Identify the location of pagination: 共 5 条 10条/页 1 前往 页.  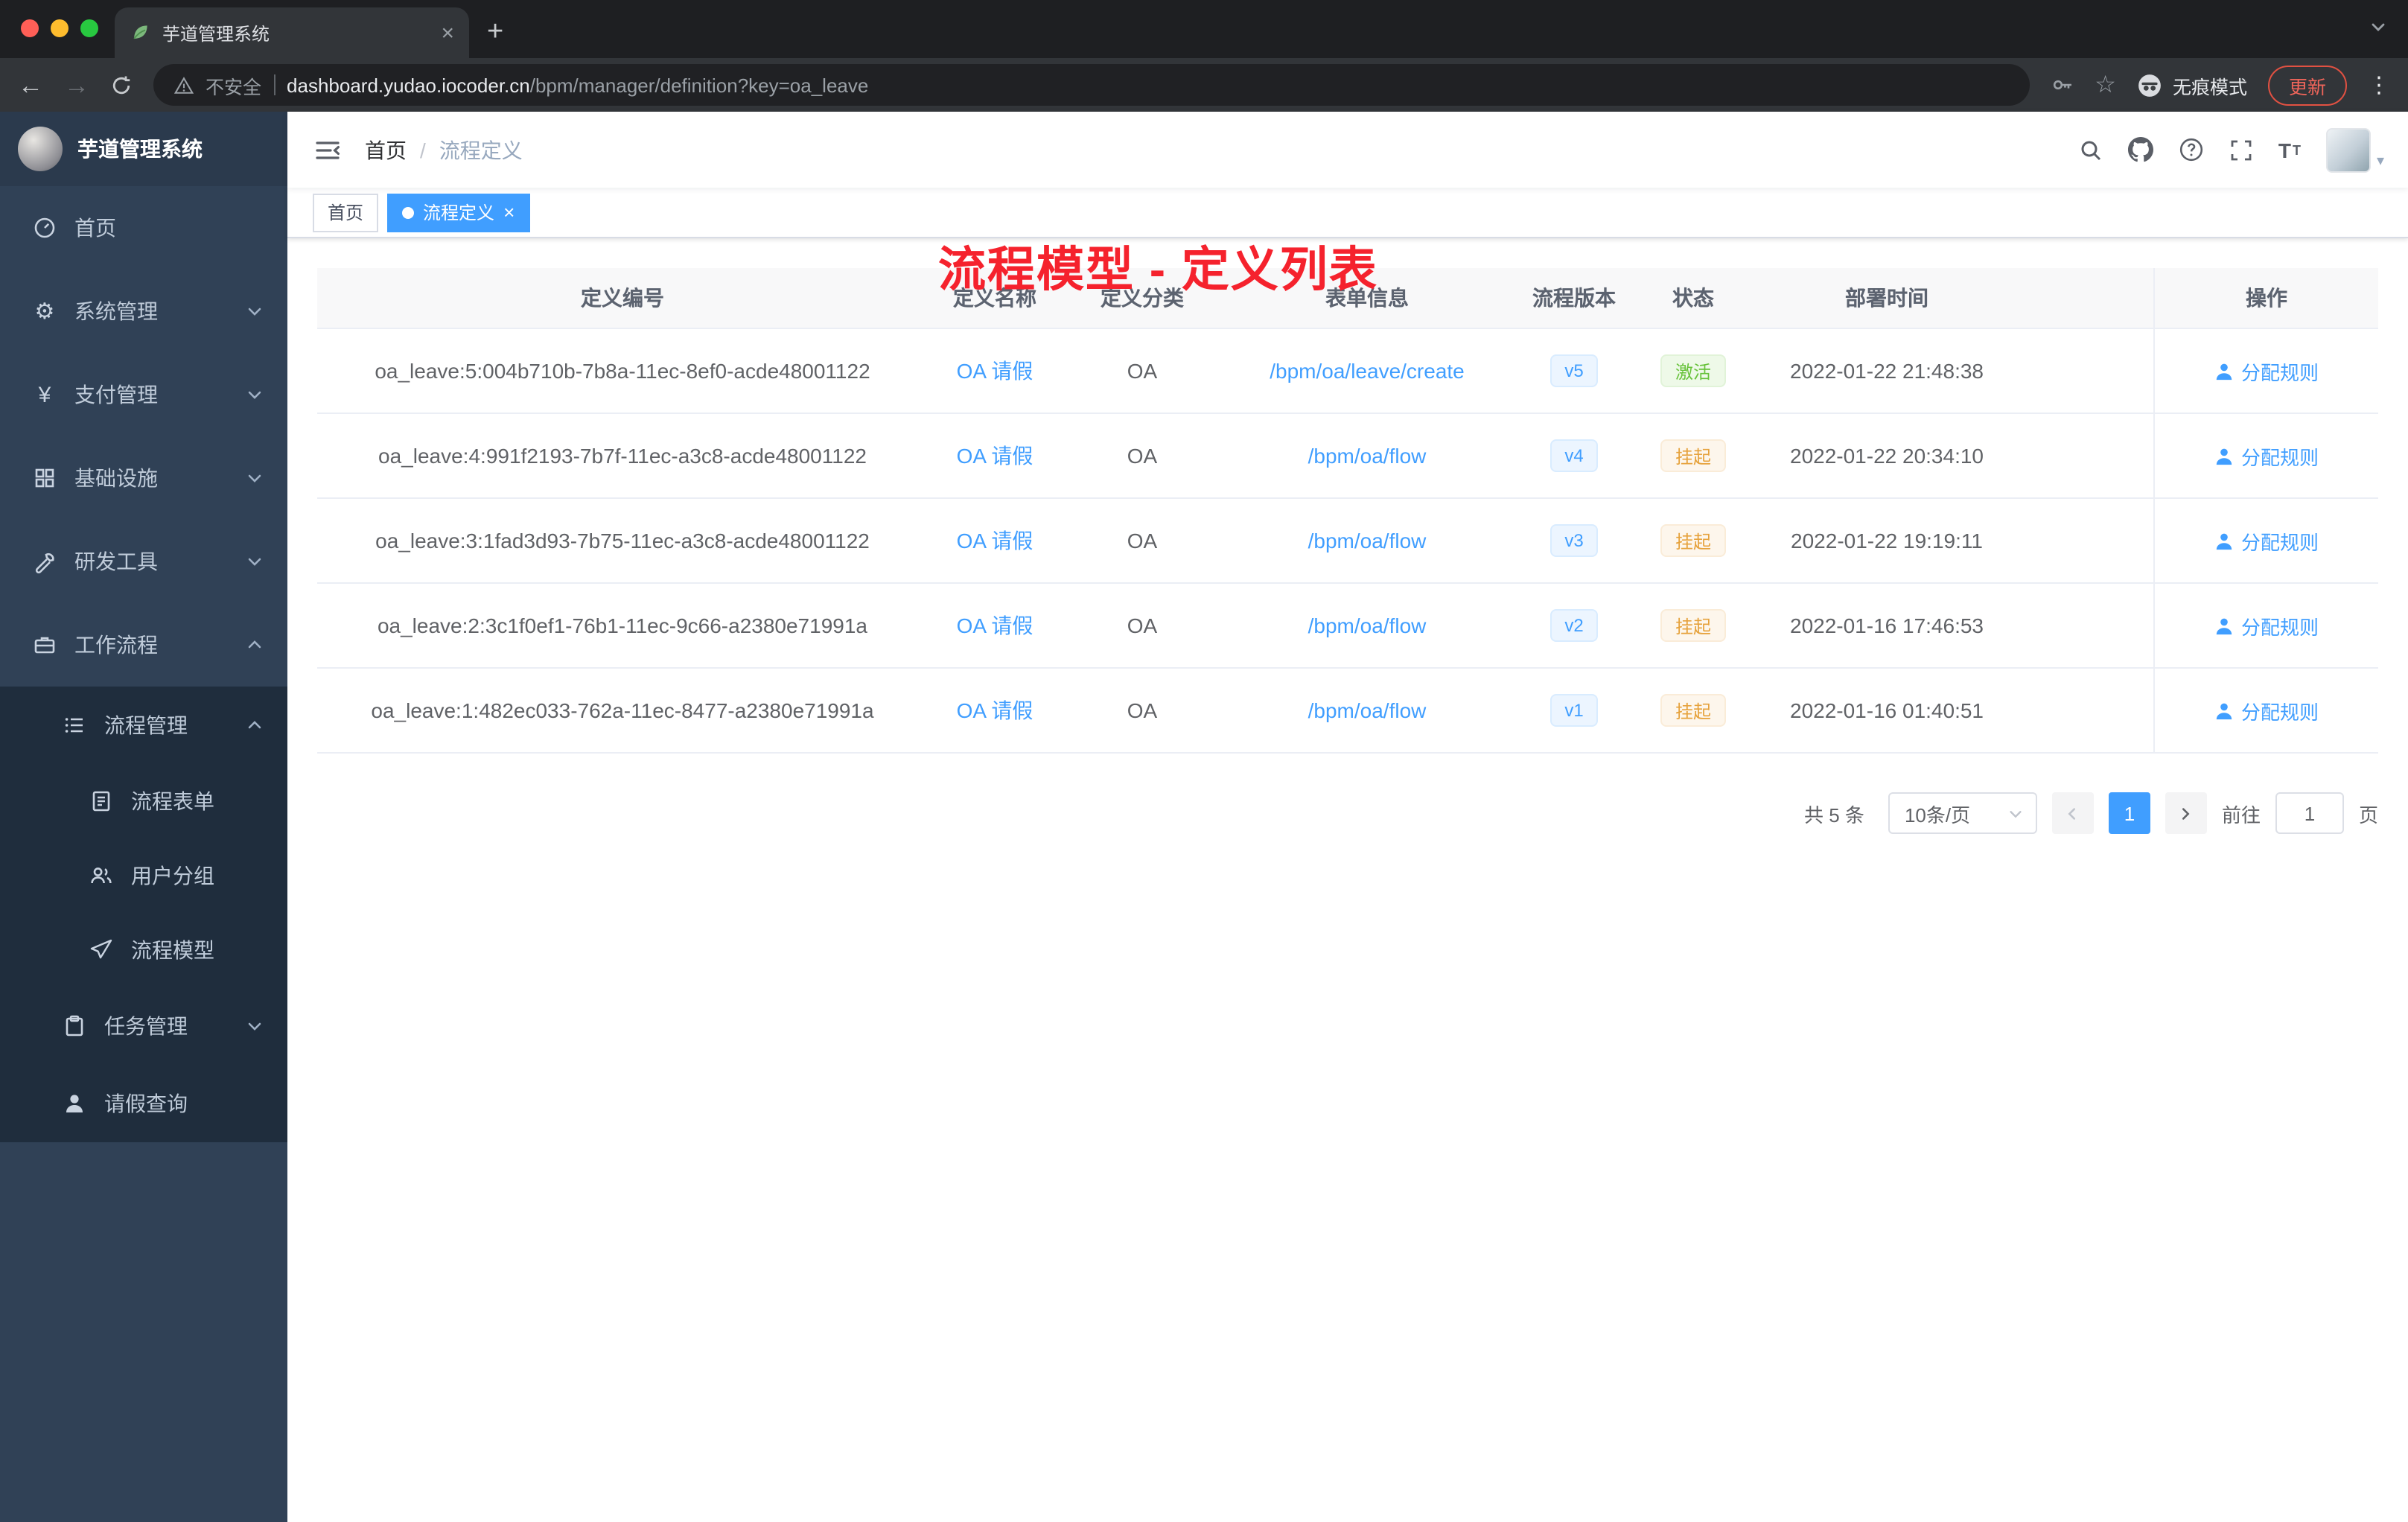
(1347, 813).